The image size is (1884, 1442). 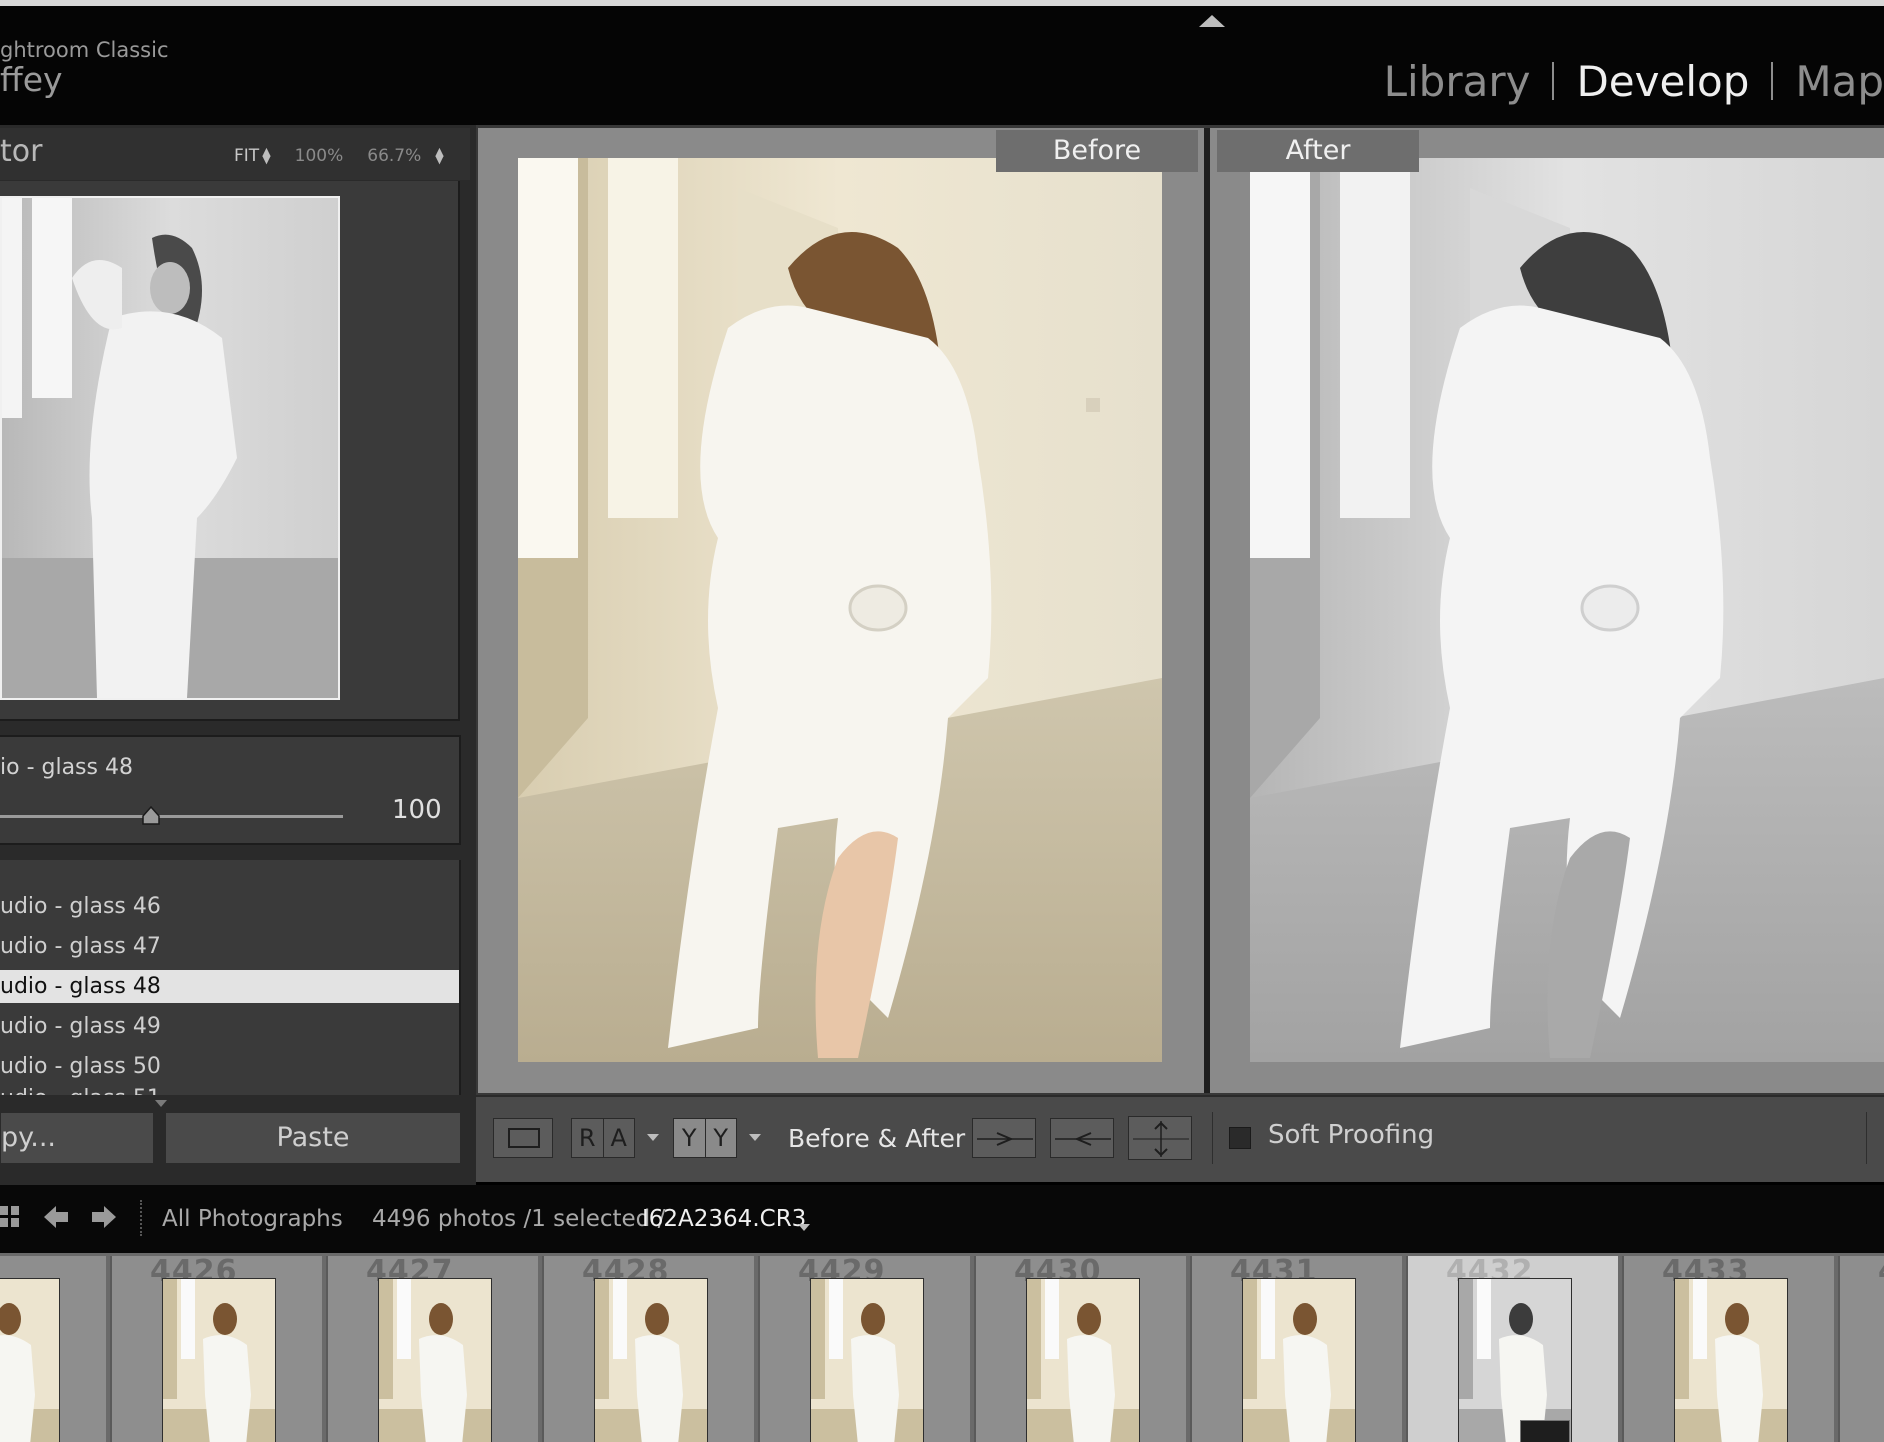 I want to click on zoom-fit-label: FIT, so click(x=247, y=156).